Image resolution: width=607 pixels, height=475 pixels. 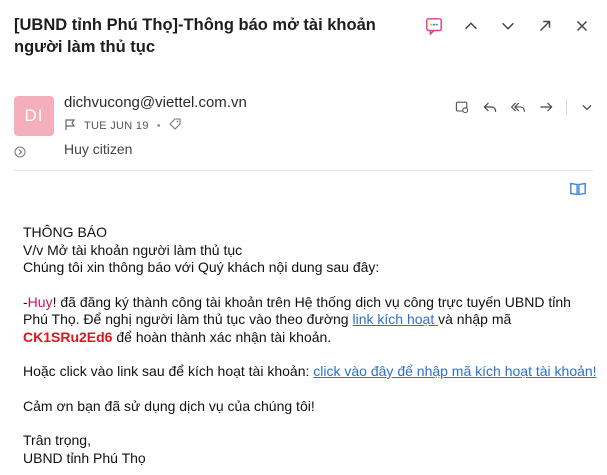 I want to click on avatar: DI, so click(x=34, y=116).